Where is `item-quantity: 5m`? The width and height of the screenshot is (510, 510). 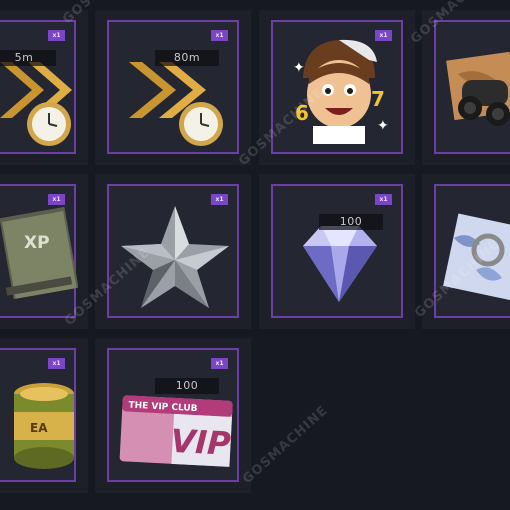
item-quantity: 5m is located at coordinates (28, 58).